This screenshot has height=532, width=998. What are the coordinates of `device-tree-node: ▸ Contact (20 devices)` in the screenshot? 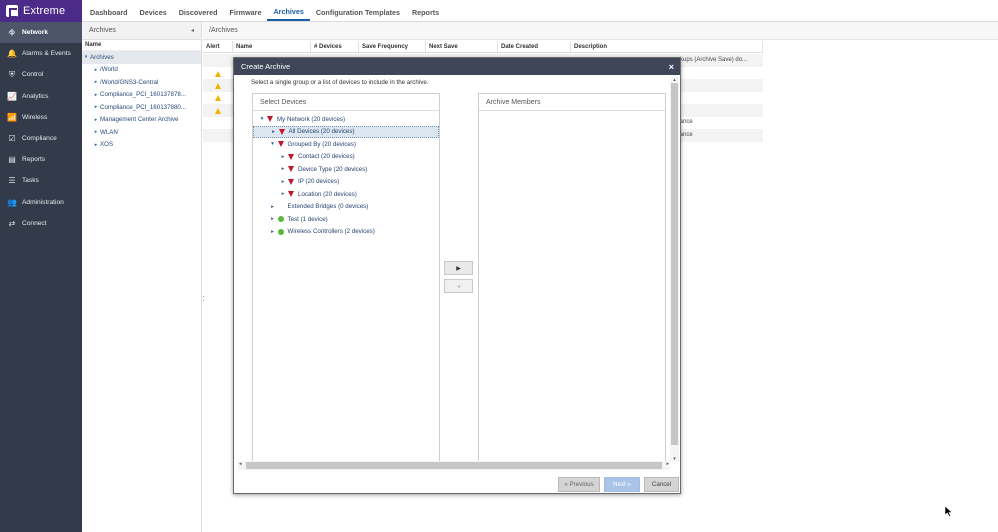 It's located at (346, 157).